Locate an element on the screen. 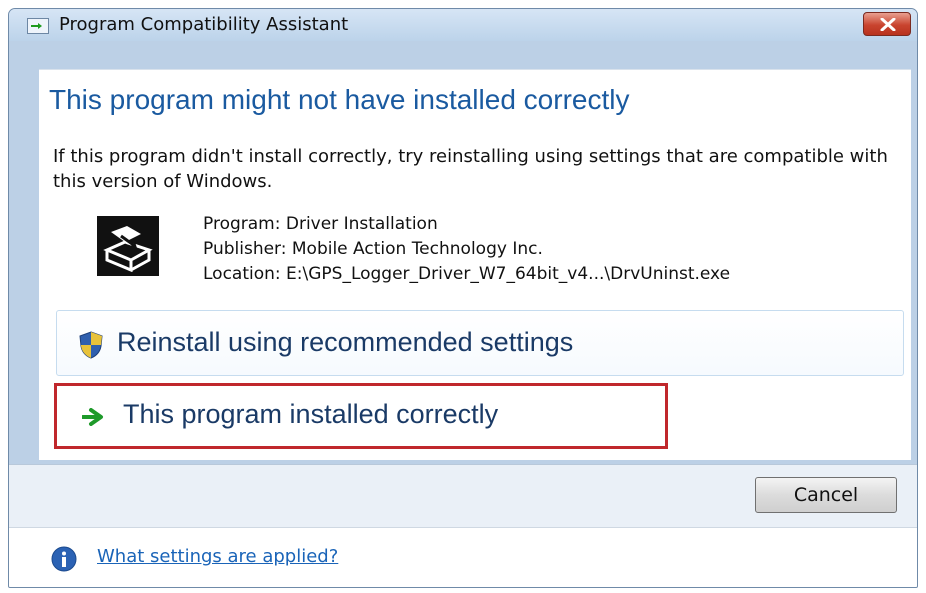 This screenshot has width=926, height=593. publisher-name: Publisher: Mobile Action Technology Inc. is located at coordinates (373, 249).